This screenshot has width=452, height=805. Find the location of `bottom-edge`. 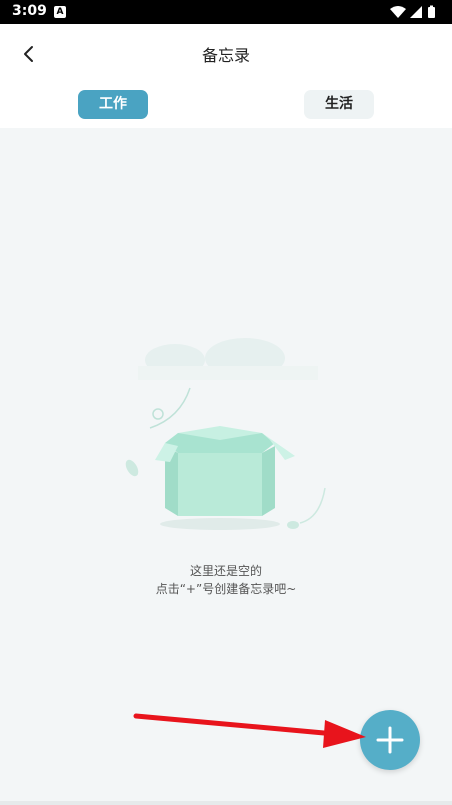

bottom-edge is located at coordinates (226, 803).